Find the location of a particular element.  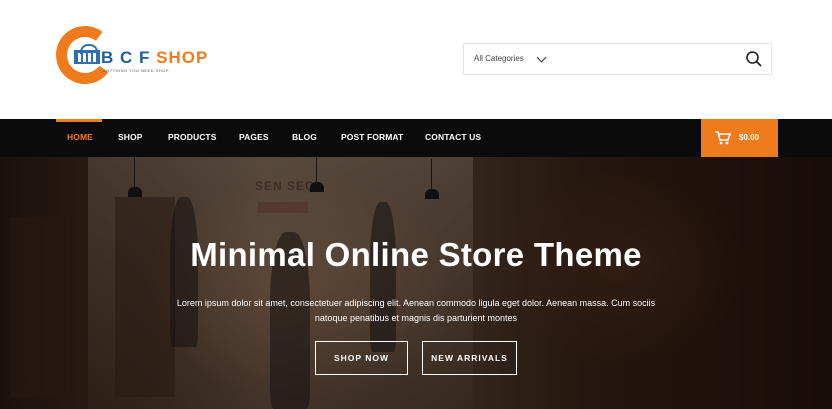

nav-item-products: PRODUCTS is located at coordinates (192, 138).